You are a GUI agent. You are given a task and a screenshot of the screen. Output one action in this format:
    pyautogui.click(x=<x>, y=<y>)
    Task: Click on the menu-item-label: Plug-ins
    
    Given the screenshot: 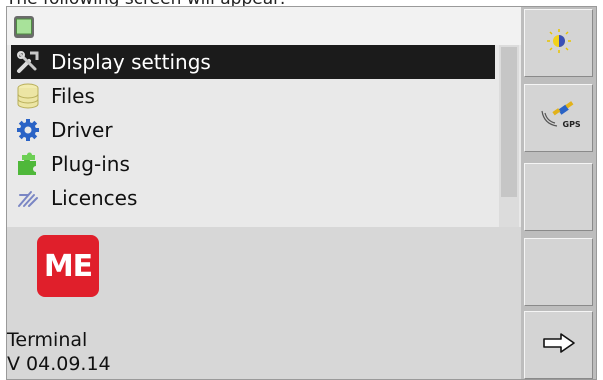 What is the action you would take?
    pyautogui.click(x=90, y=164)
    